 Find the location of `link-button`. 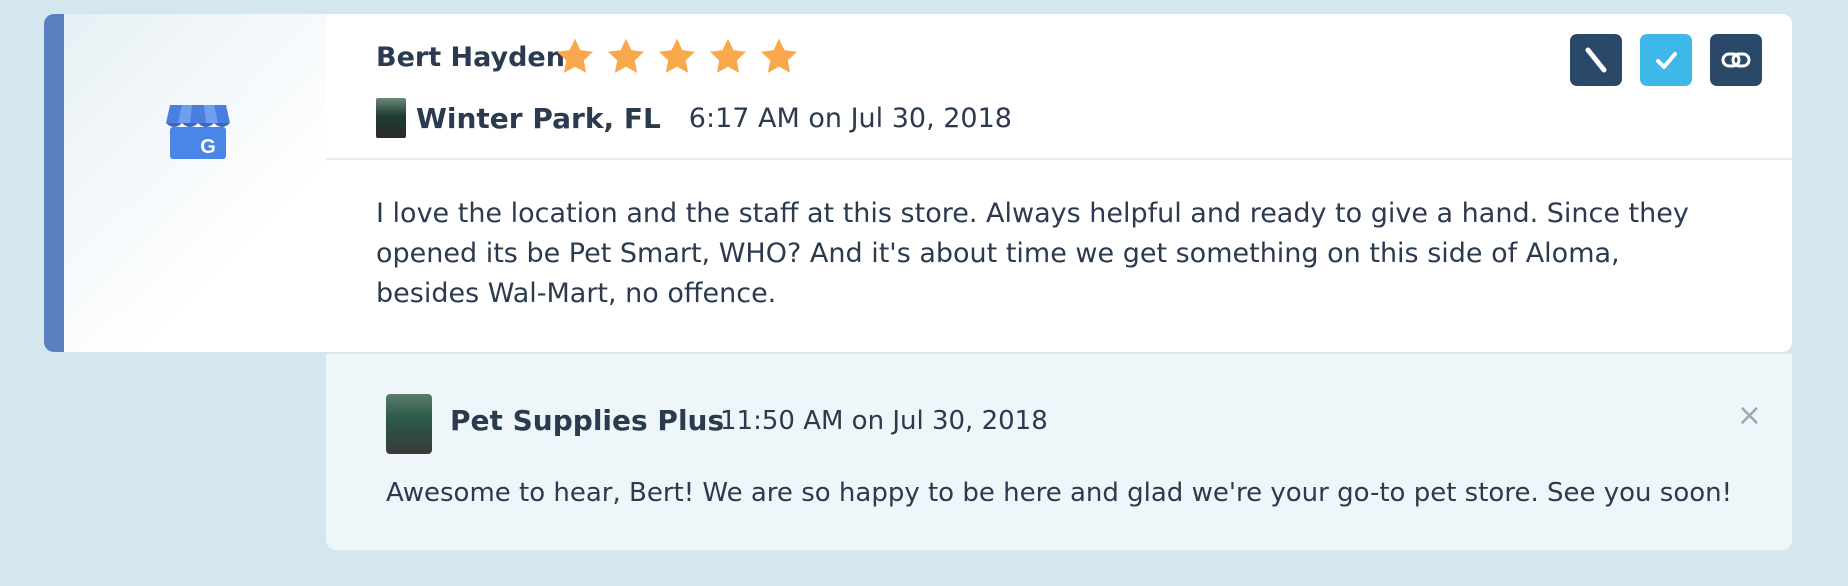

link-button is located at coordinates (1736, 60).